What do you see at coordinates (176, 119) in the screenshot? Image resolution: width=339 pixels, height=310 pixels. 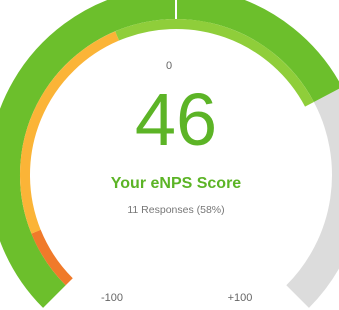 I see `enps-score-value: 46` at bounding box center [176, 119].